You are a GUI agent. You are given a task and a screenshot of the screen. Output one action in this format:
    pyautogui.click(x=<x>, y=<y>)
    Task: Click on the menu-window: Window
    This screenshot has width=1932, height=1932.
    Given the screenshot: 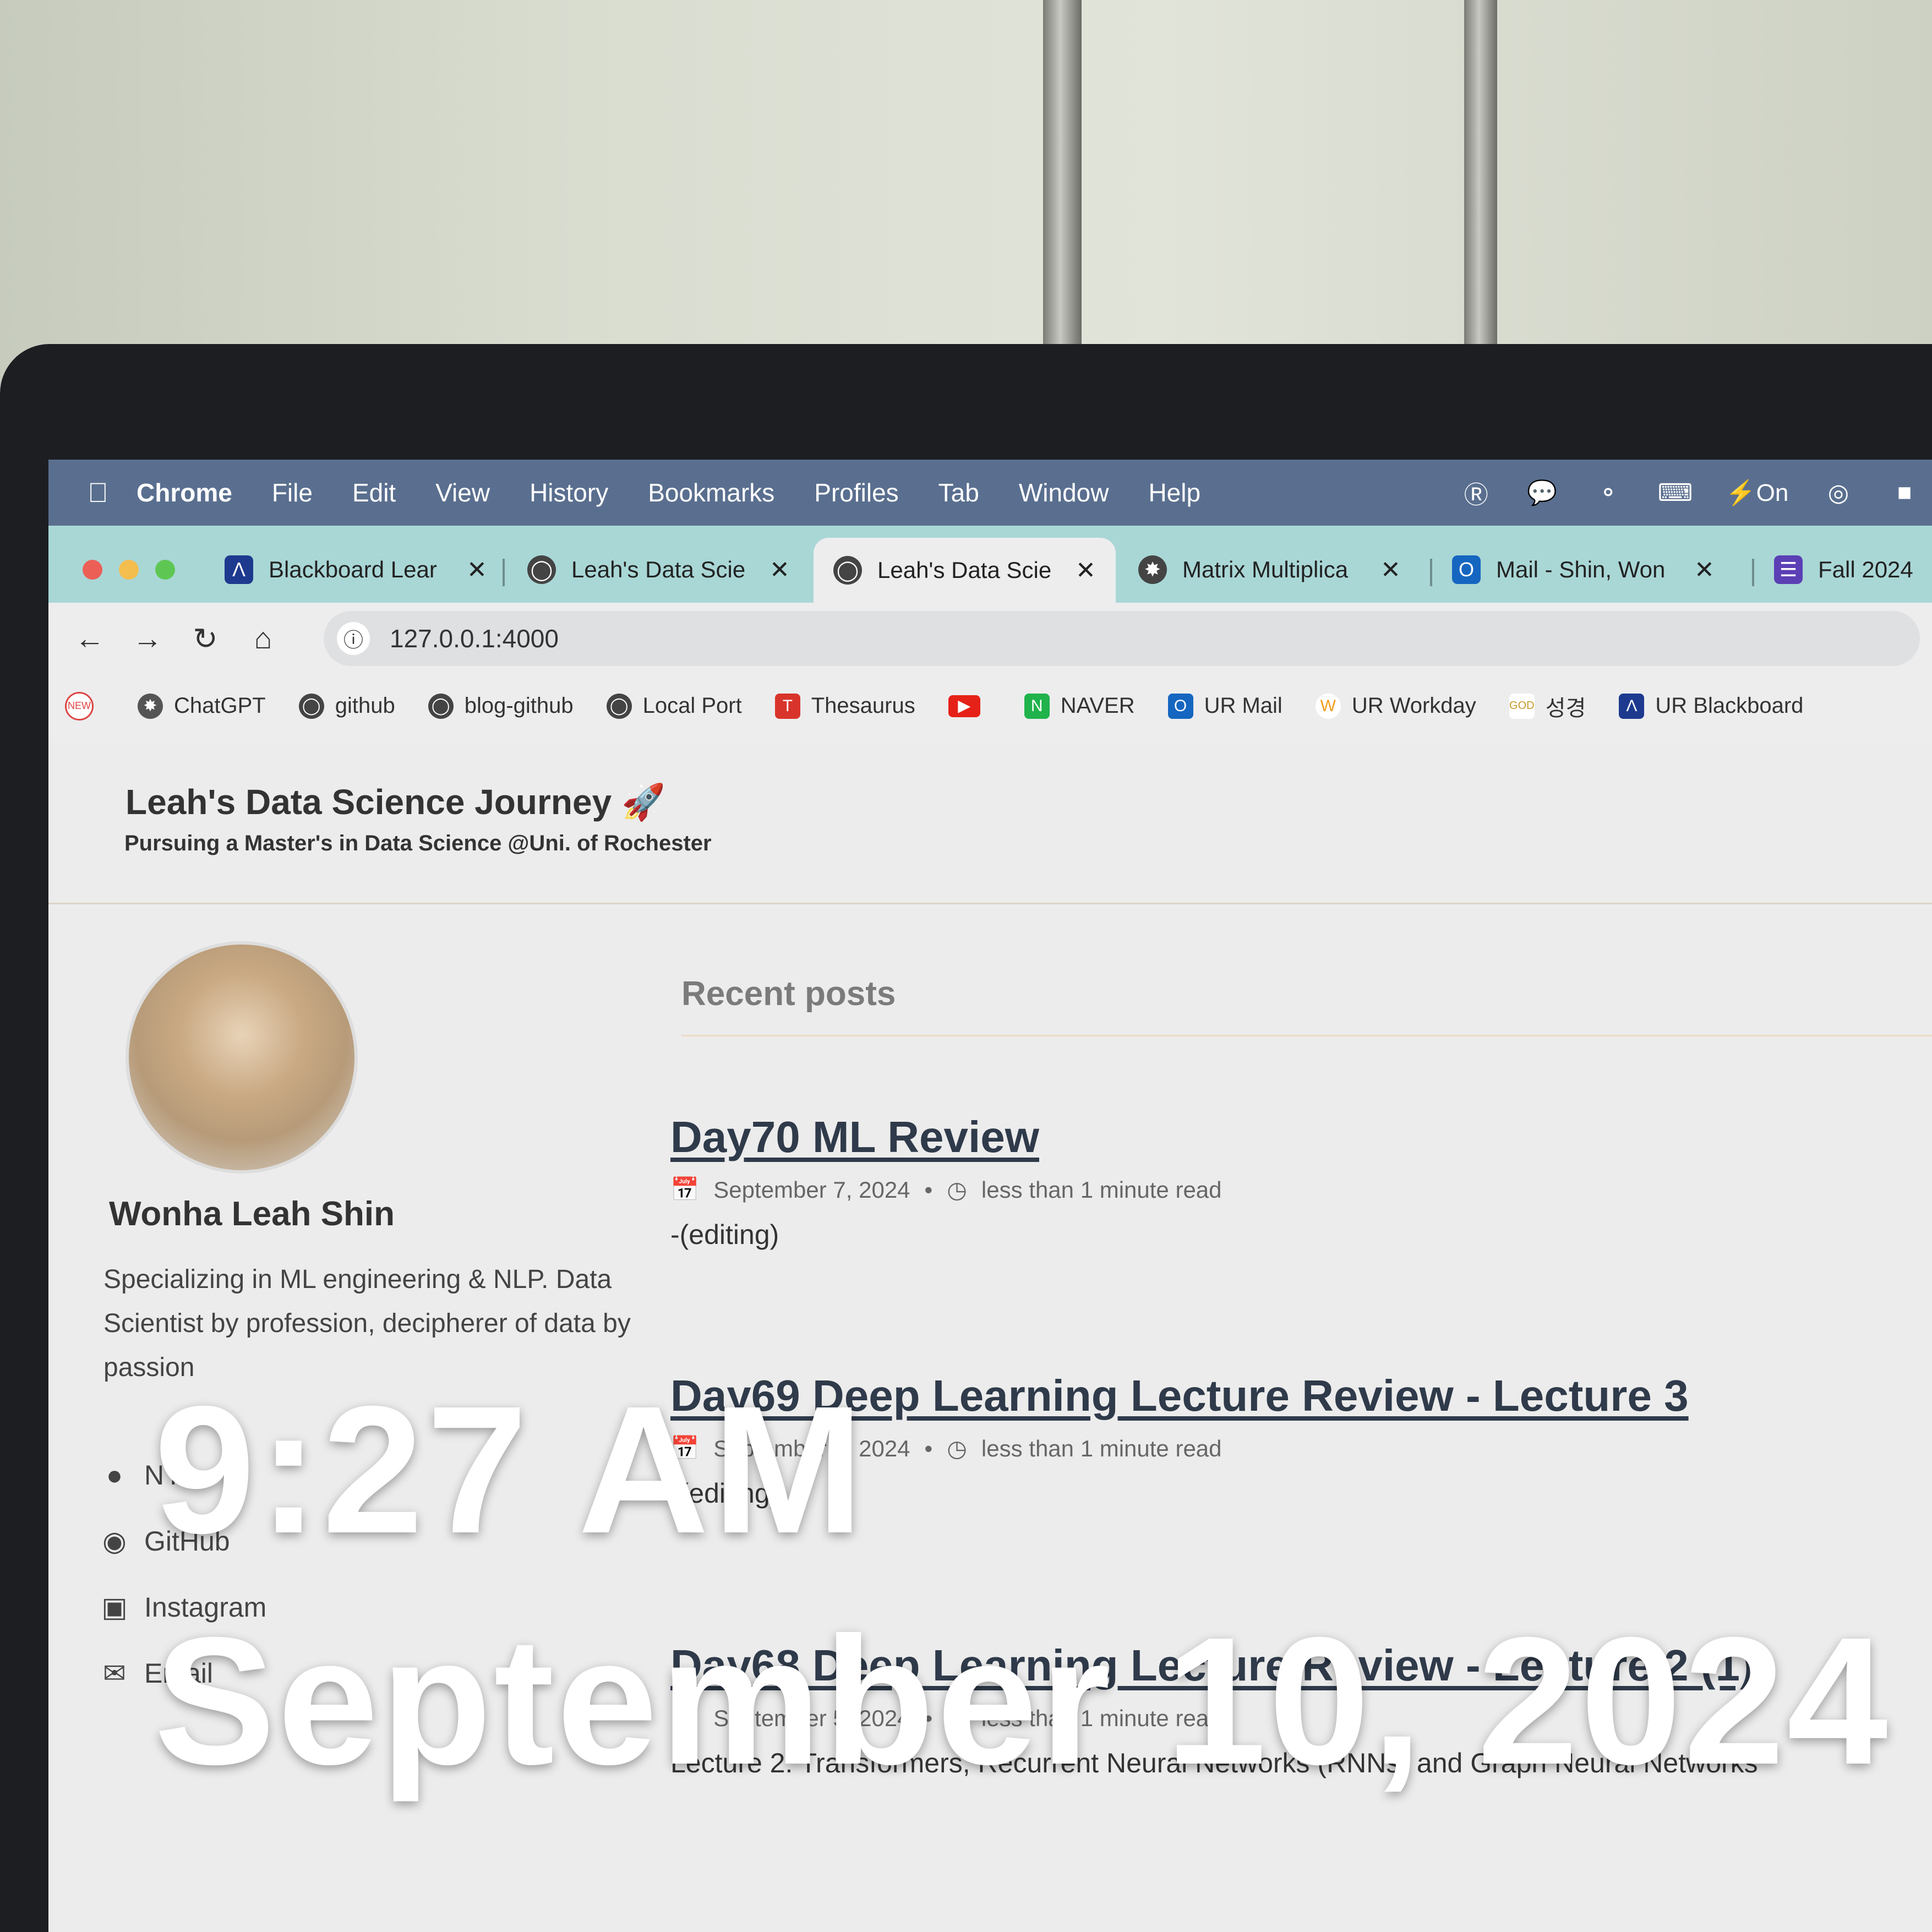 What is the action you would take?
    pyautogui.click(x=1064, y=493)
    